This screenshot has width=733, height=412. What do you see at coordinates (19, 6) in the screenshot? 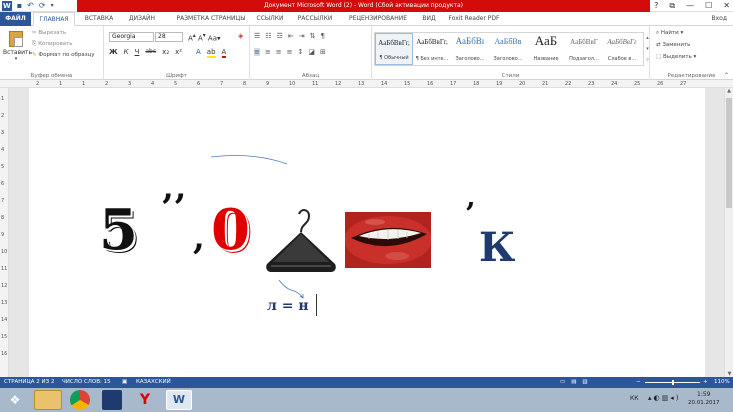
I see `save-icon: ▪` at bounding box center [19, 6].